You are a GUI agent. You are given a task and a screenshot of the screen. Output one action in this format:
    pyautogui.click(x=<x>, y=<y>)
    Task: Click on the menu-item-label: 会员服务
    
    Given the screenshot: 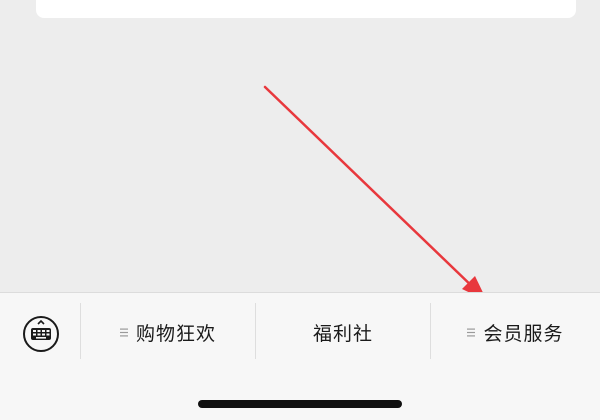 What is the action you would take?
    pyautogui.click(x=523, y=333)
    